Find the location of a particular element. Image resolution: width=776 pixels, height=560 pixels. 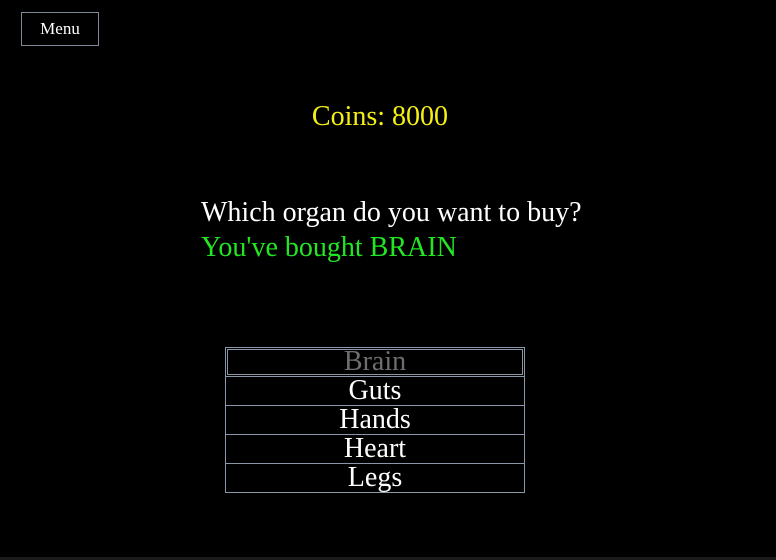

organ-option-hands: Hands is located at coordinates (375, 420).